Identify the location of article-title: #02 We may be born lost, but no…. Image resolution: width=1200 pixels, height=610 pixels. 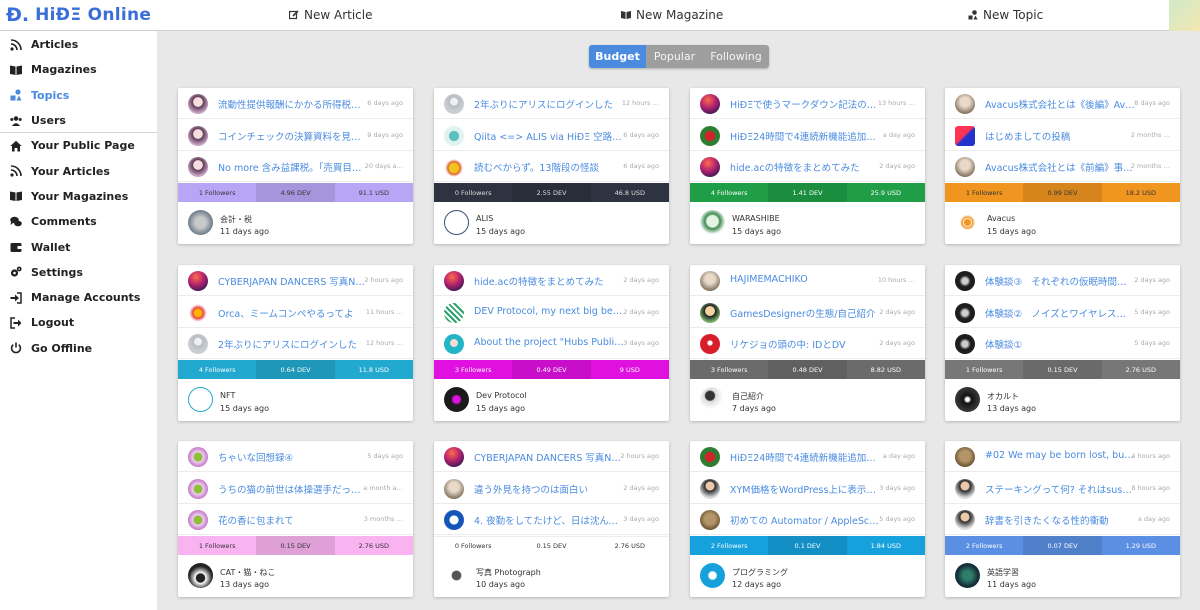
(1060, 455).